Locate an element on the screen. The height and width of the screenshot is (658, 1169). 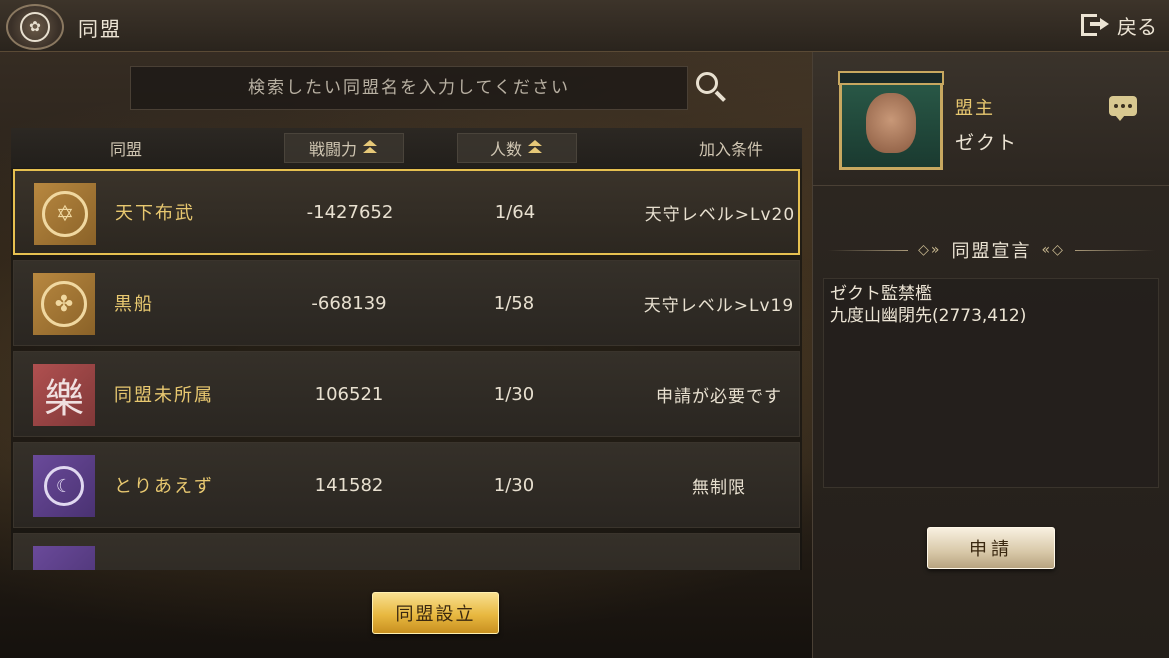
clan-crest-icon: ✿ is located at coordinates (35, 27).